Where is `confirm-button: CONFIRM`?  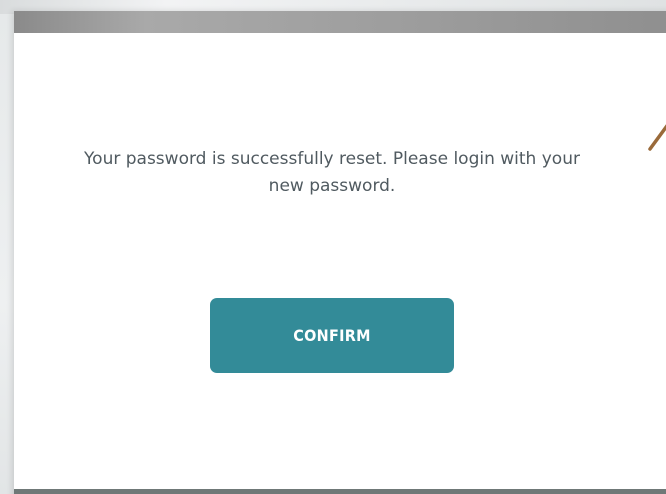 confirm-button: CONFIRM is located at coordinates (332, 335).